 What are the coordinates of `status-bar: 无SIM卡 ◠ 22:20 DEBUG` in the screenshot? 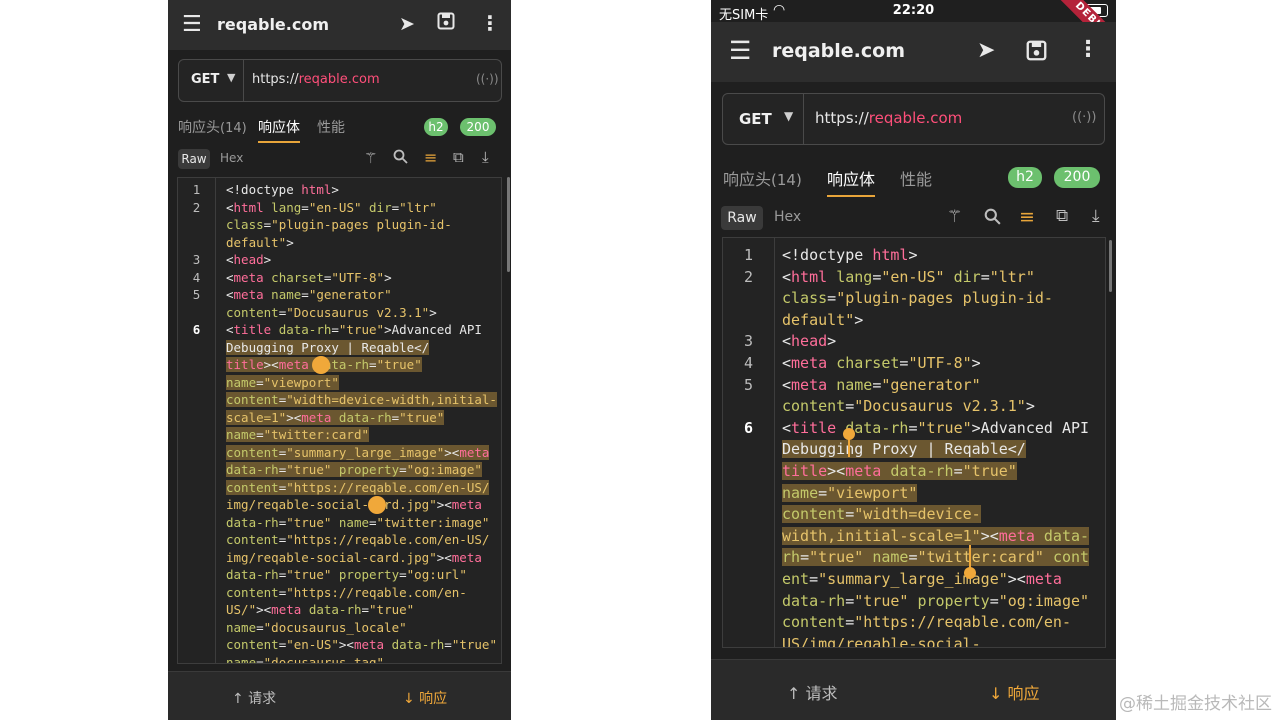 It's located at (913, 31).